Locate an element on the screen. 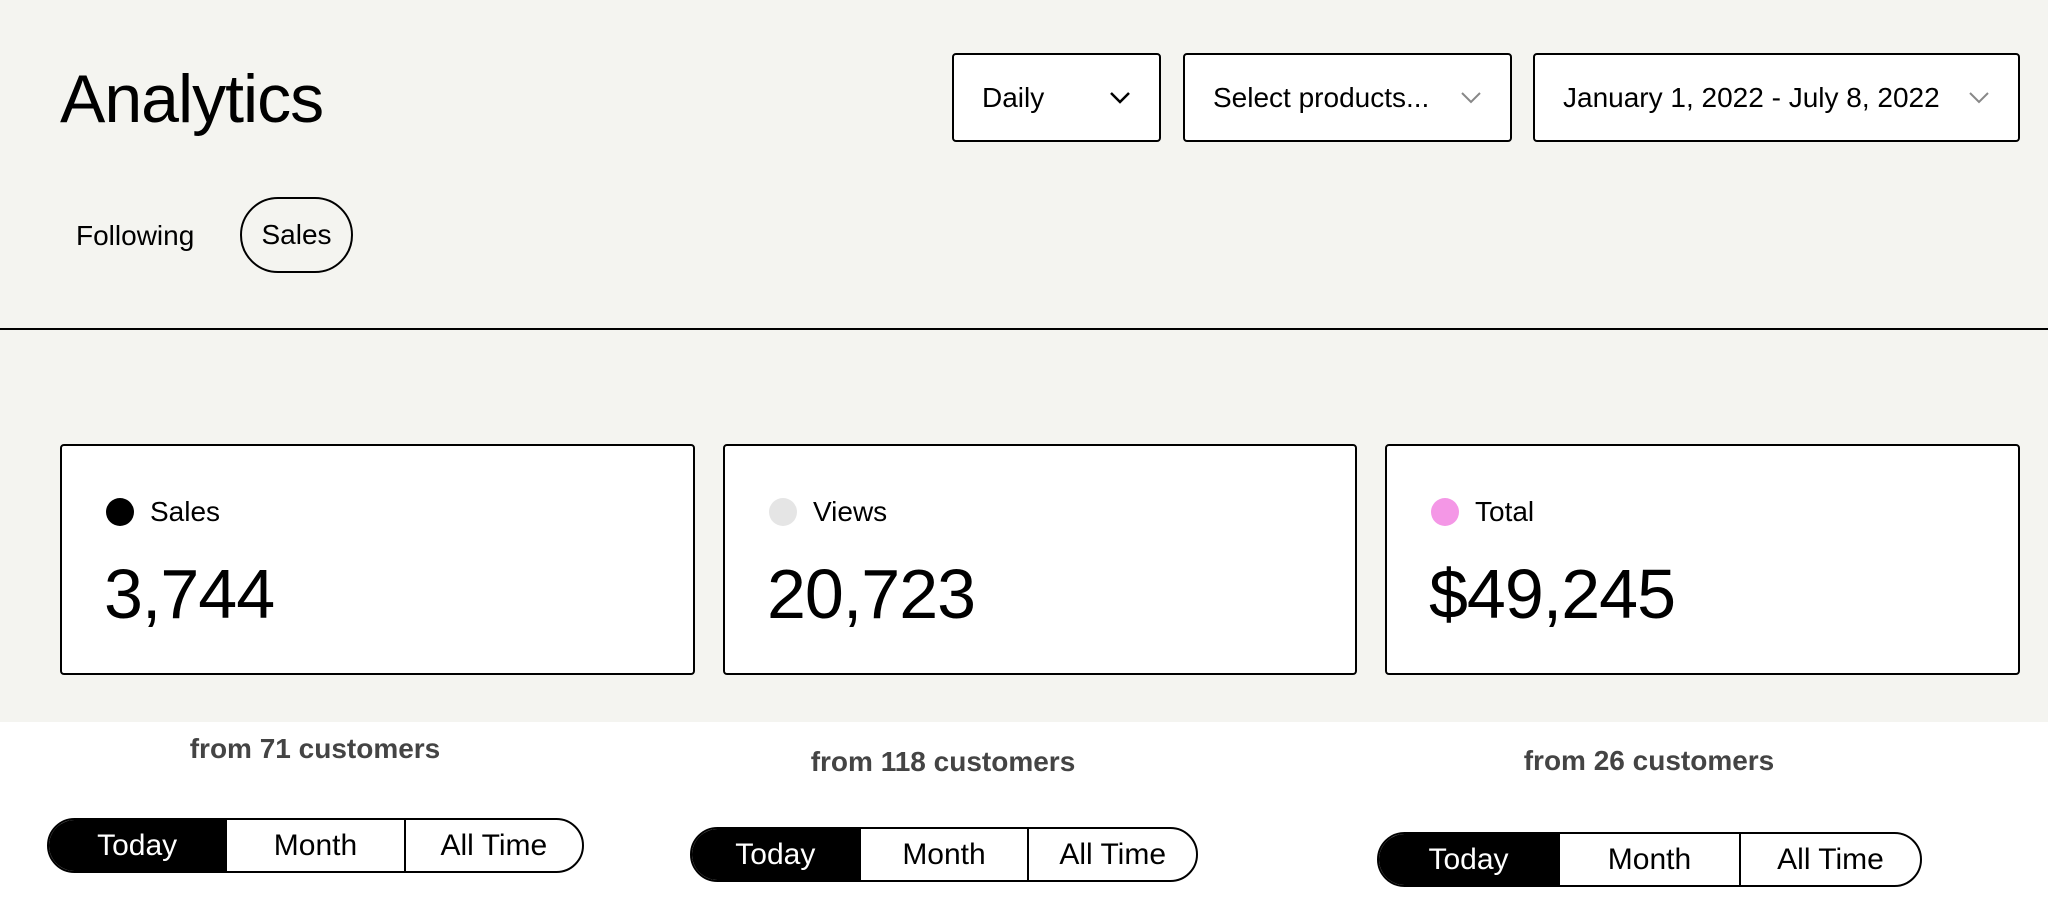 This screenshot has width=2048, height=902. frequency-dropdown-label: Daily is located at coordinates (1013, 97).